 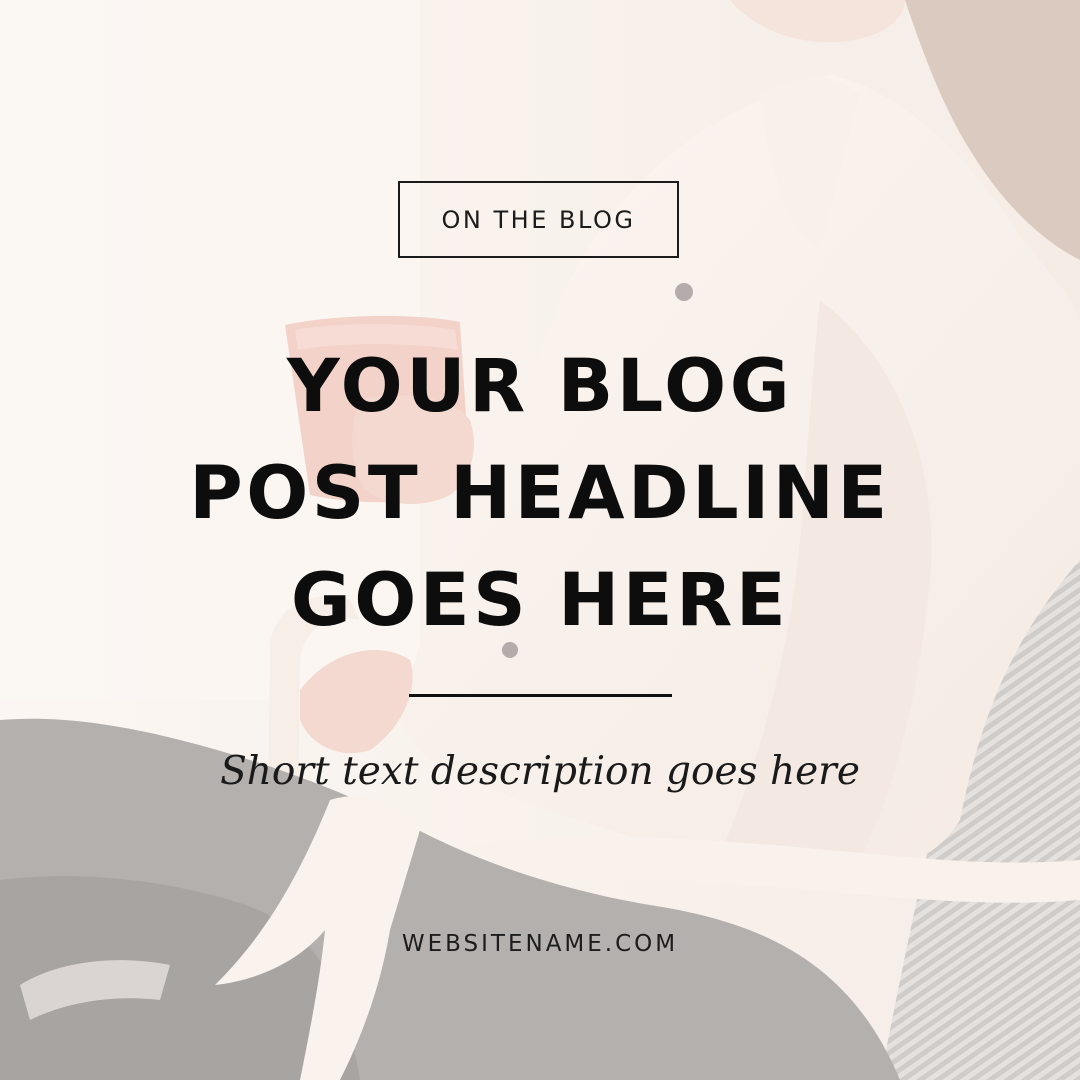 I want to click on divider, so click(x=540, y=695).